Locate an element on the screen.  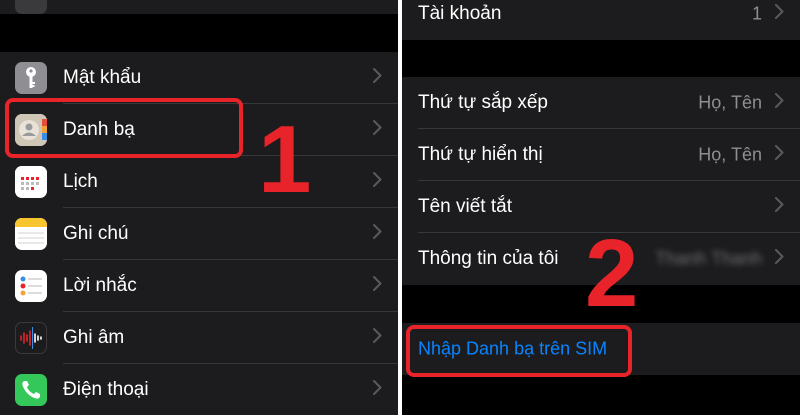
accounts-row: Tài khoản 1 is located at coordinates (601, 20).